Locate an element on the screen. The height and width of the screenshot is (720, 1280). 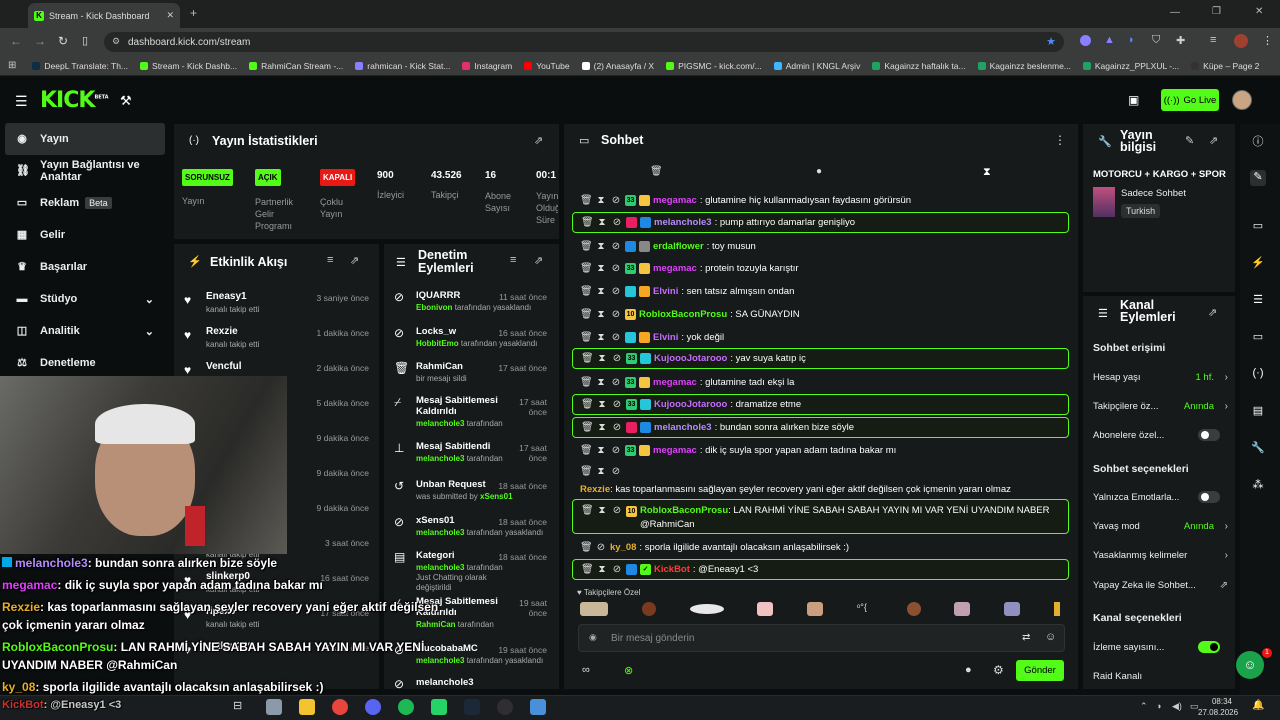
go-live-button: ((·)) Go Live is located at coordinates (1190, 100).